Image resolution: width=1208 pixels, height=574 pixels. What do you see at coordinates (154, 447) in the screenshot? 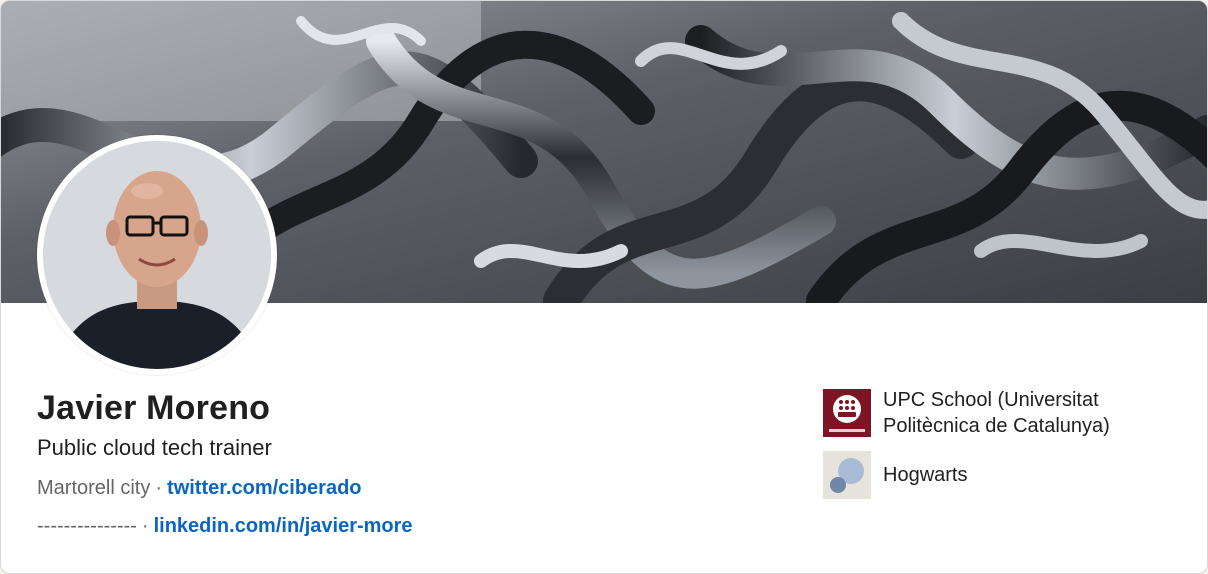
I see `profile-headline: Public cloud tech trainer` at bounding box center [154, 447].